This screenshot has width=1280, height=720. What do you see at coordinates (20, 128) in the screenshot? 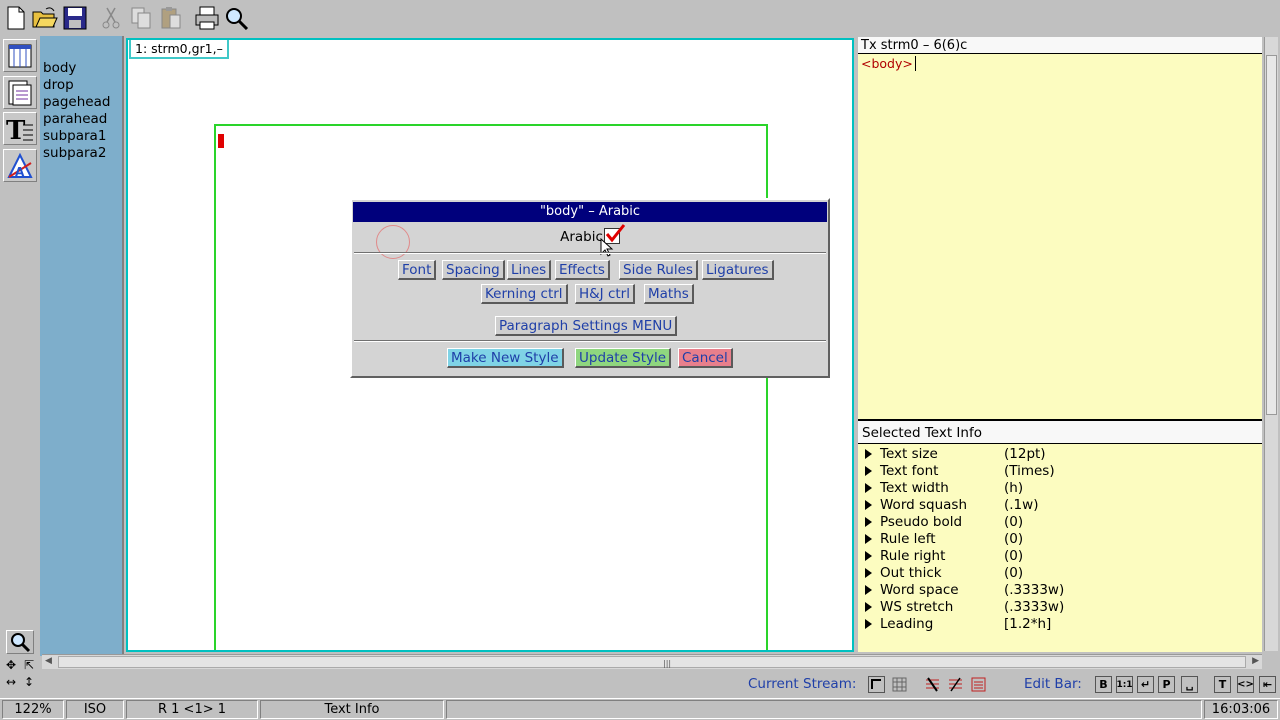
I see `text-tool-icon: T` at bounding box center [20, 128].